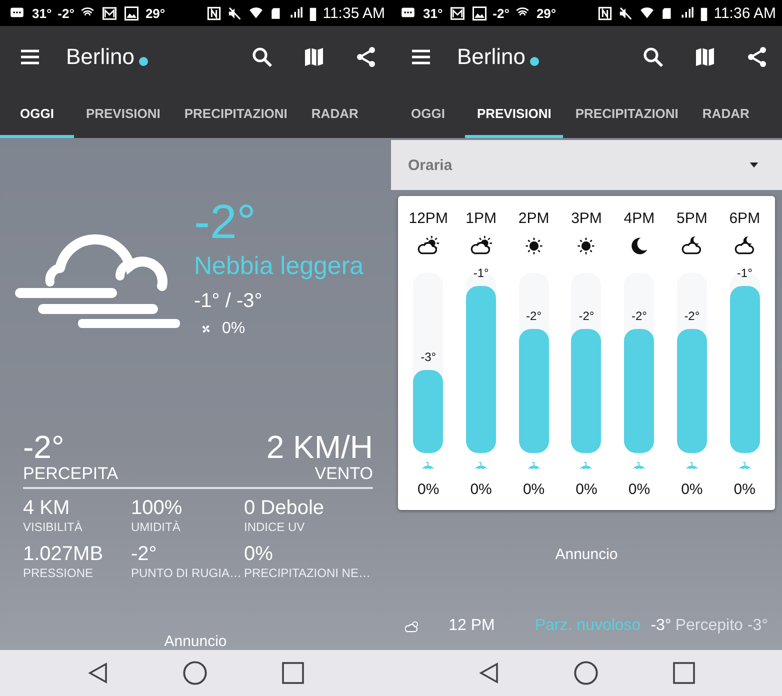 This screenshot has height=696, width=782. I want to click on forecast-temperature: -3°, so click(661, 626).